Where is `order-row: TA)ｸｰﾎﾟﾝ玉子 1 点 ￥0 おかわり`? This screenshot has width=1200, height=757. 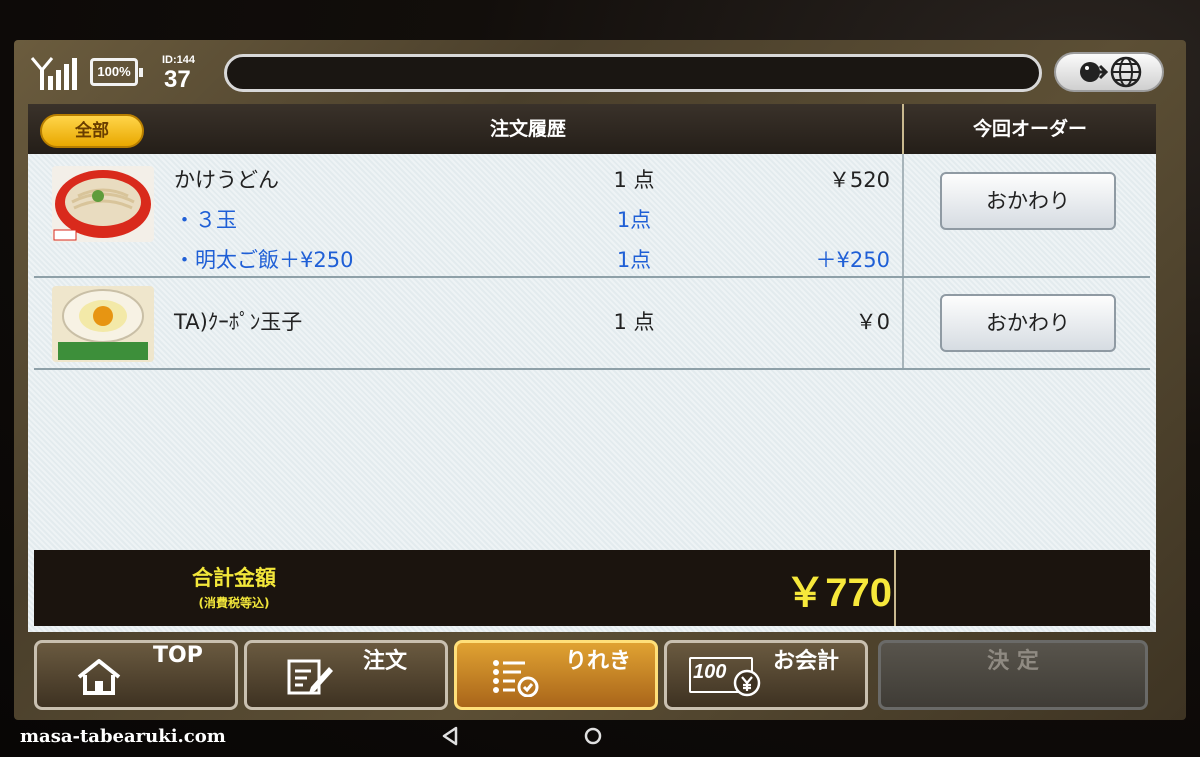
order-row: TA)ｸｰﾎﾟﾝ玉子 1 点 ￥0 おかわり is located at coordinates (592, 324).